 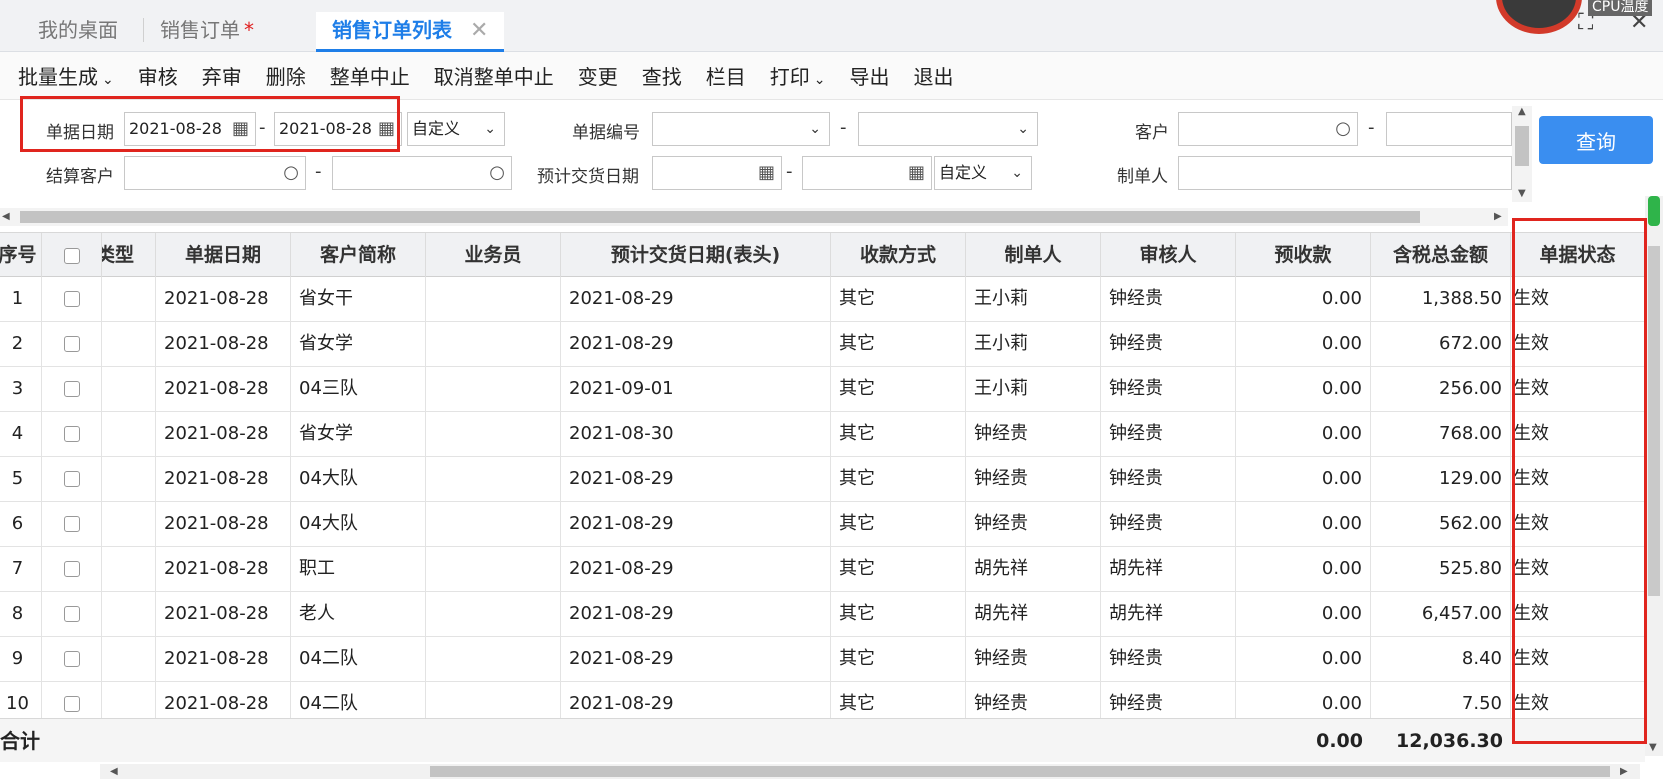 What do you see at coordinates (696, 389) in the screenshot?
I see `cell-delivery-date: 2021-09-01` at bounding box center [696, 389].